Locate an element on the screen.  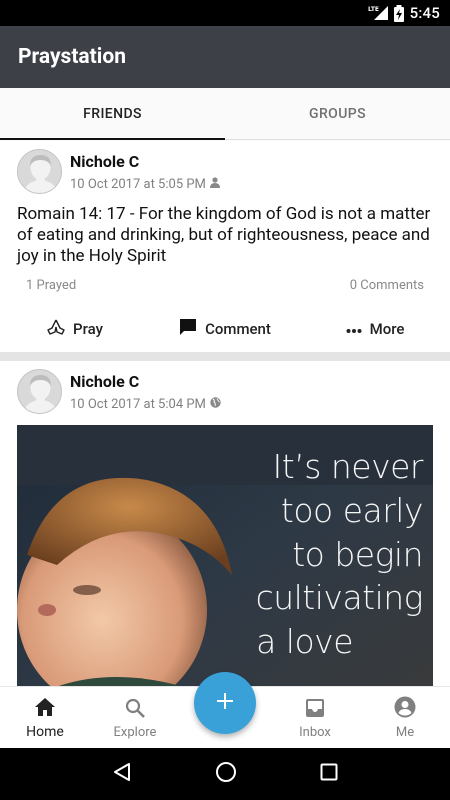
quote-line: cultivating is located at coordinates (339, 597).